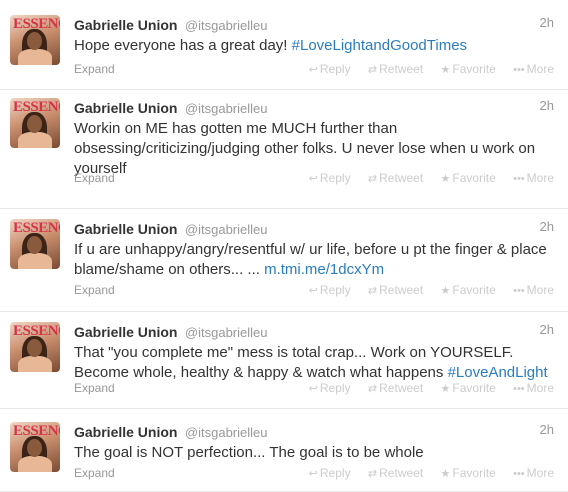  Describe the element at coordinates (379, 45) in the screenshot. I see `hashtag-link: #LoveLightandGoodTimes` at that location.